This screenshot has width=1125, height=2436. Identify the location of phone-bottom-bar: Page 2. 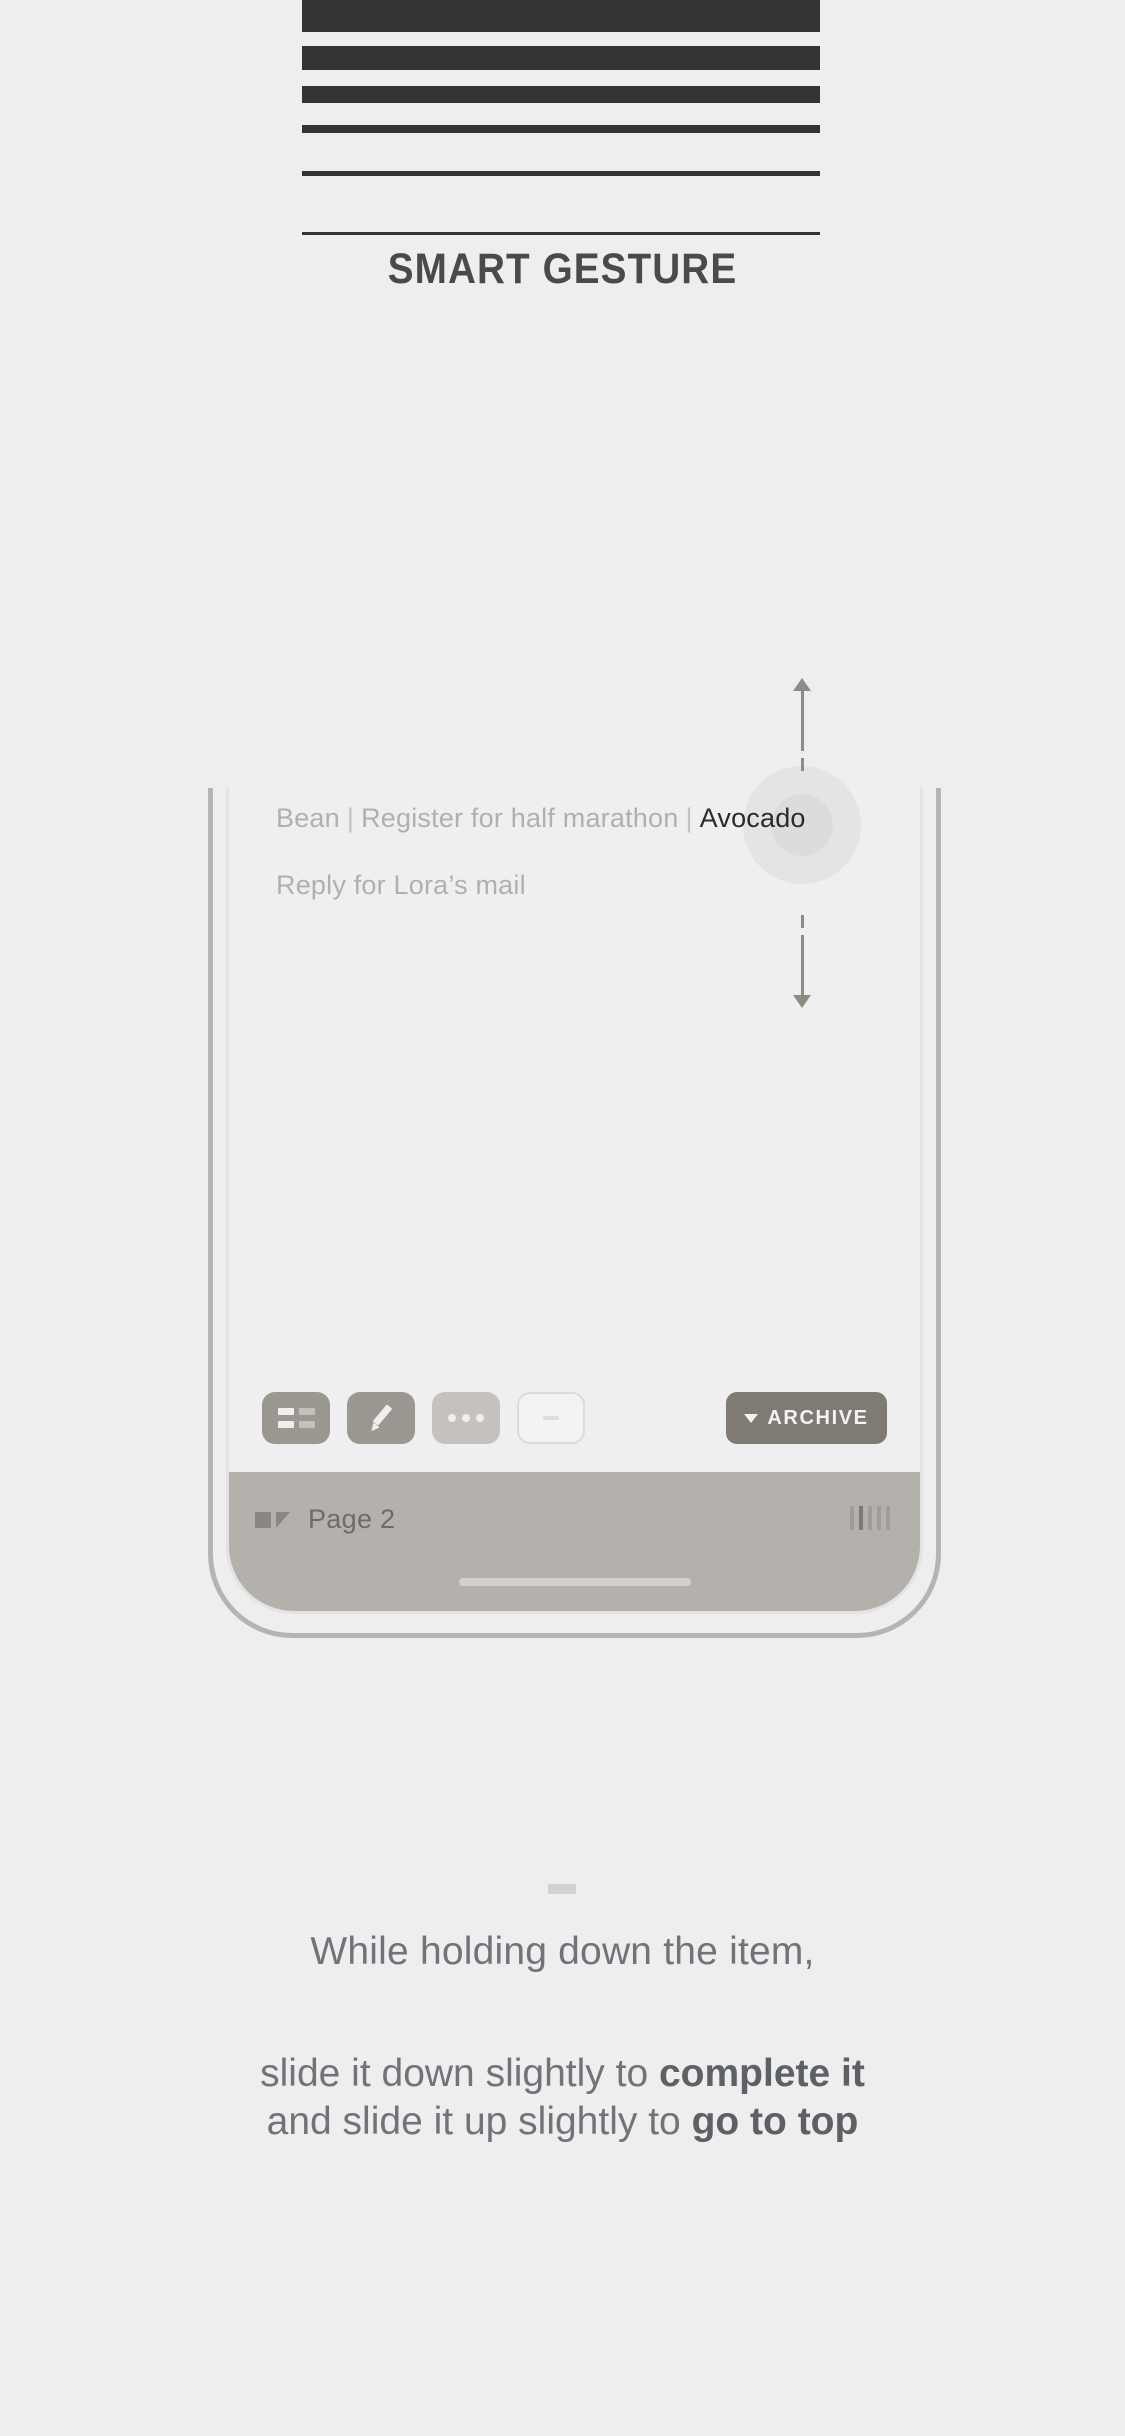
(574, 1541).